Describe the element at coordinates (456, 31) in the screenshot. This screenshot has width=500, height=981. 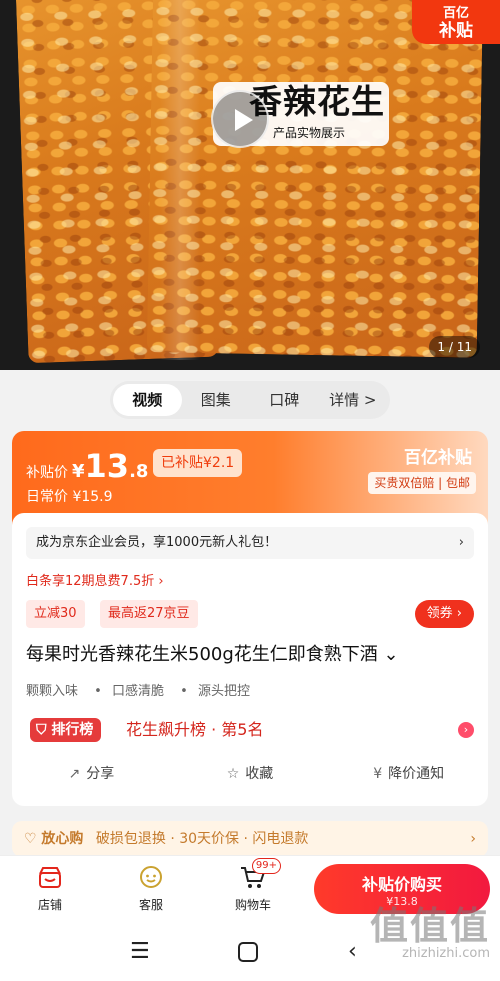
I see `subsidy-badge-text: 补贴` at that location.